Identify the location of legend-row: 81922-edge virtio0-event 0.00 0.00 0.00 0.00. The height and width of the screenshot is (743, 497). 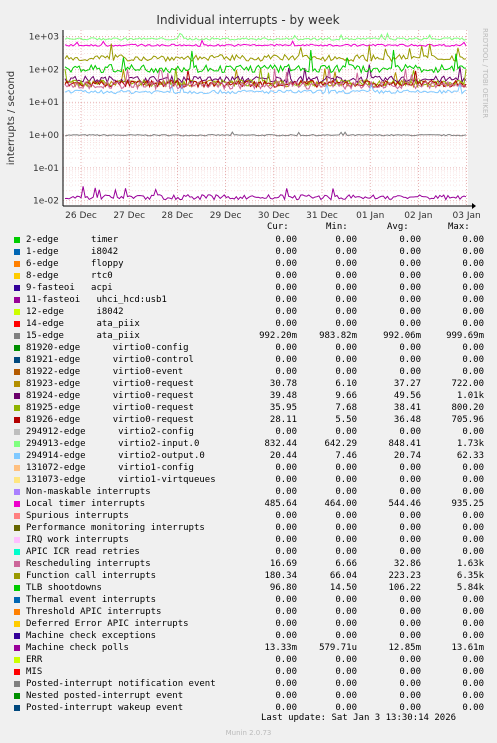
(248, 372).